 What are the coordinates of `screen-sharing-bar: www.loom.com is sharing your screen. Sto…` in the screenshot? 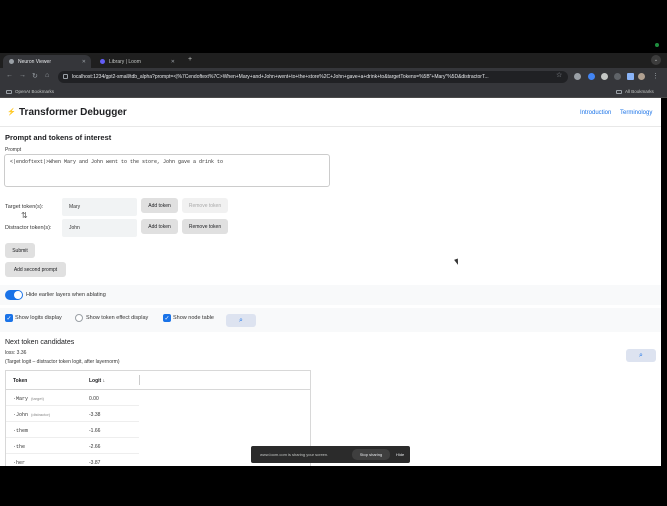 It's located at (330, 454).